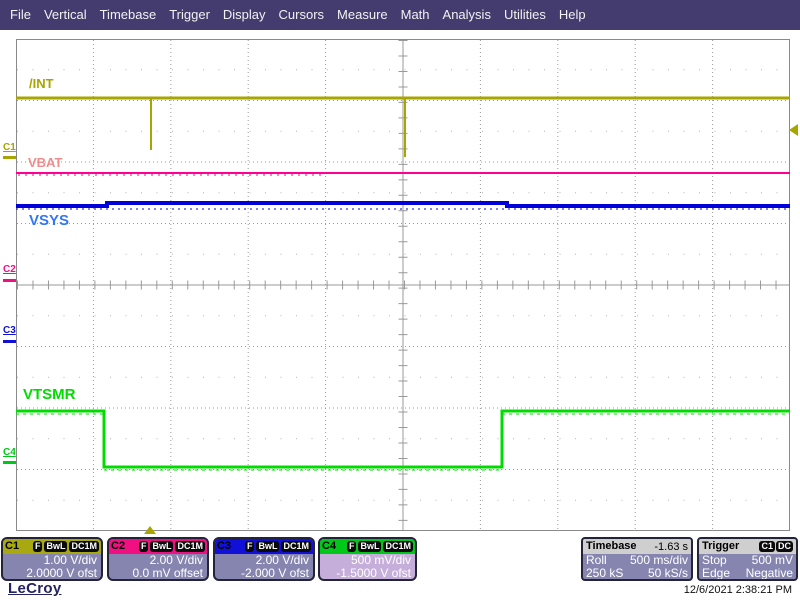  Describe the element at coordinates (9, 280) in the screenshot. I see `channel-offset-dash-c2` at that location.